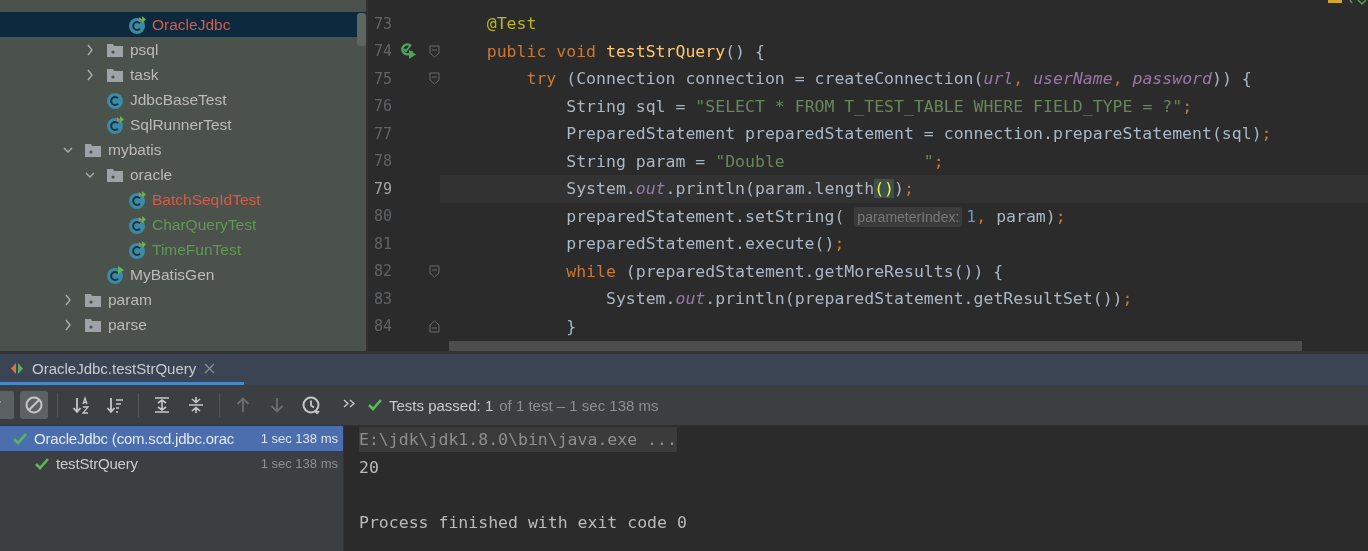 Image resolution: width=1368 pixels, height=551 pixels. What do you see at coordinates (151, 174) in the screenshot?
I see `tree-item-label: oracle` at bounding box center [151, 174].